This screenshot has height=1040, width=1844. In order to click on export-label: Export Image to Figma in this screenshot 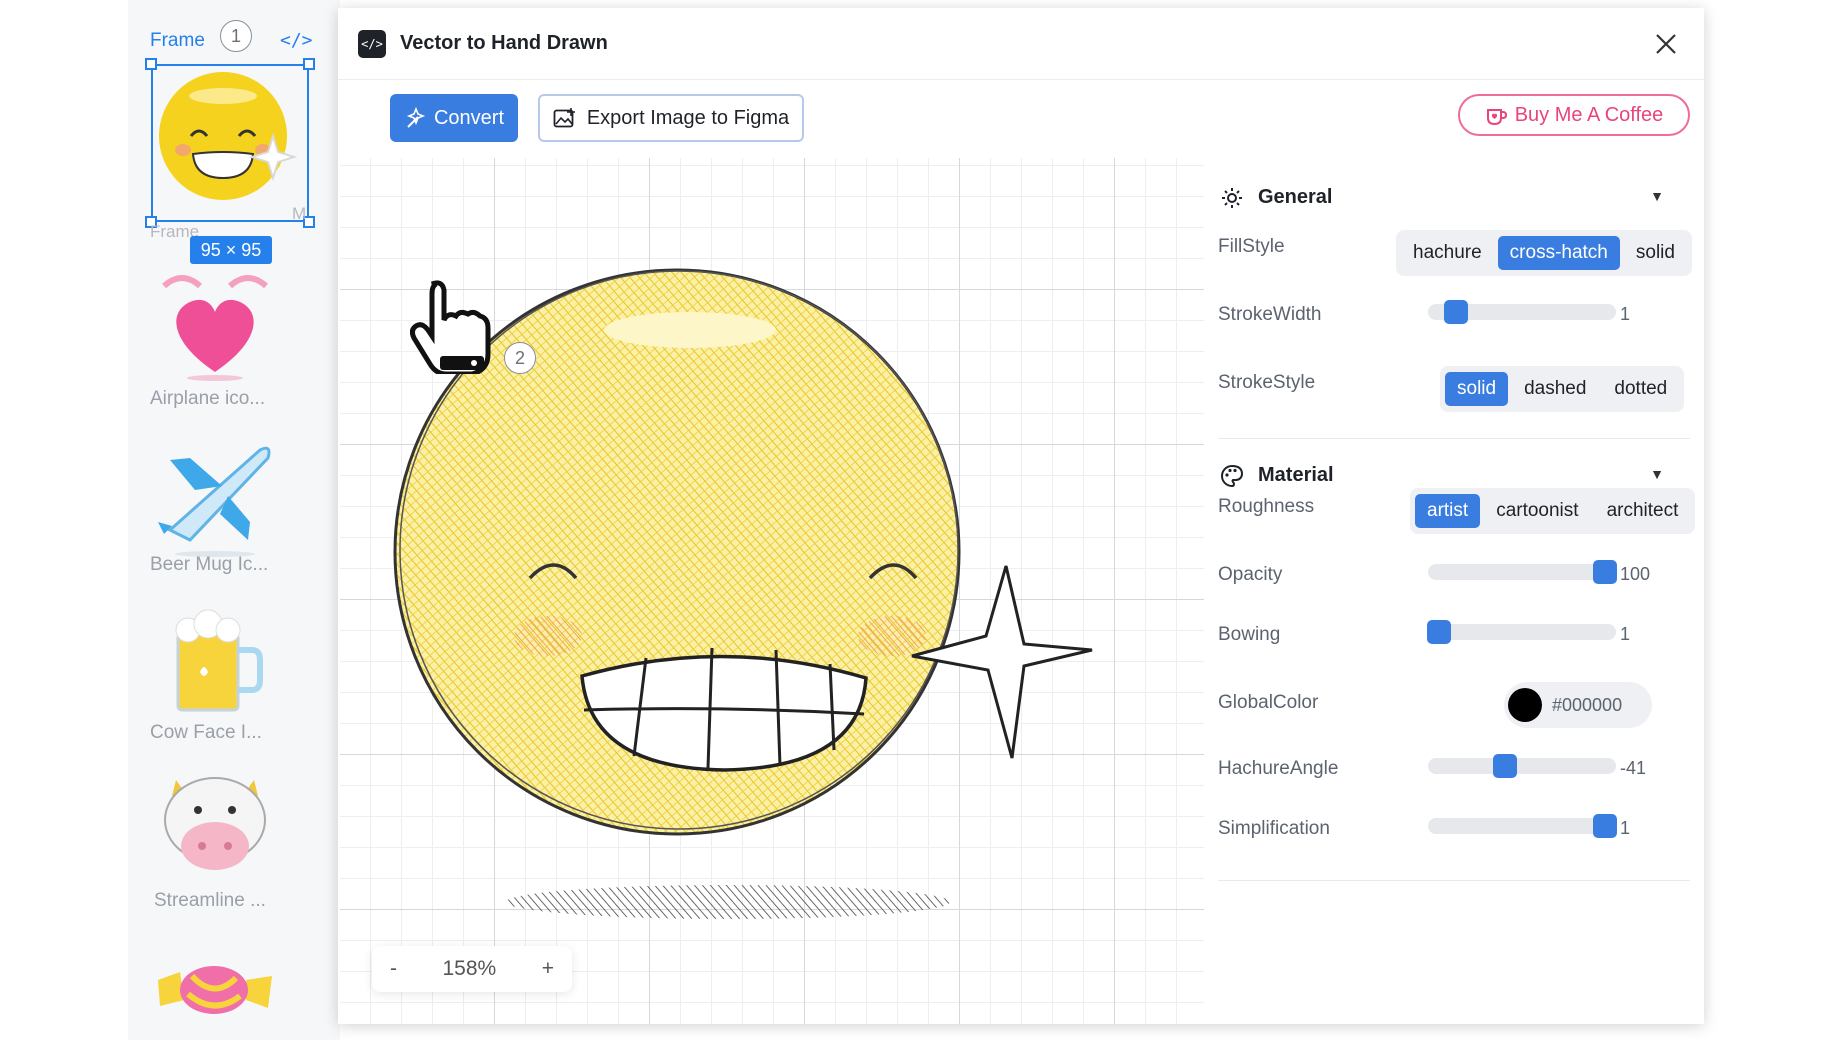, I will do `click(688, 117)`.